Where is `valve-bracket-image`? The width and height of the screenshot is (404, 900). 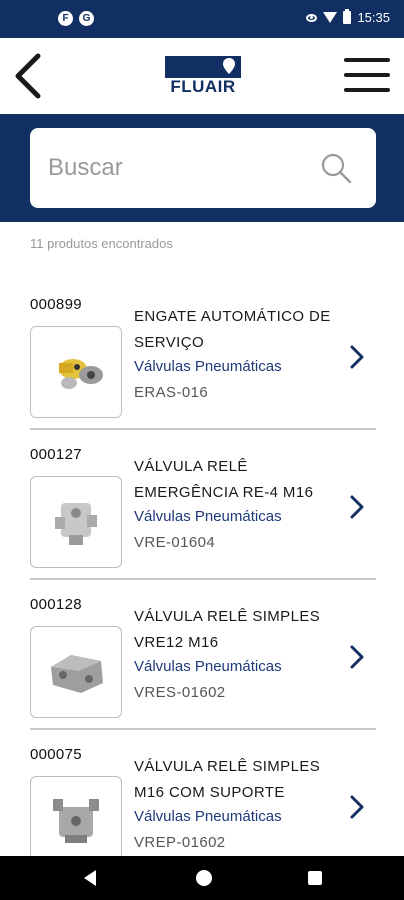
valve-bracket-image is located at coordinates (76, 821).